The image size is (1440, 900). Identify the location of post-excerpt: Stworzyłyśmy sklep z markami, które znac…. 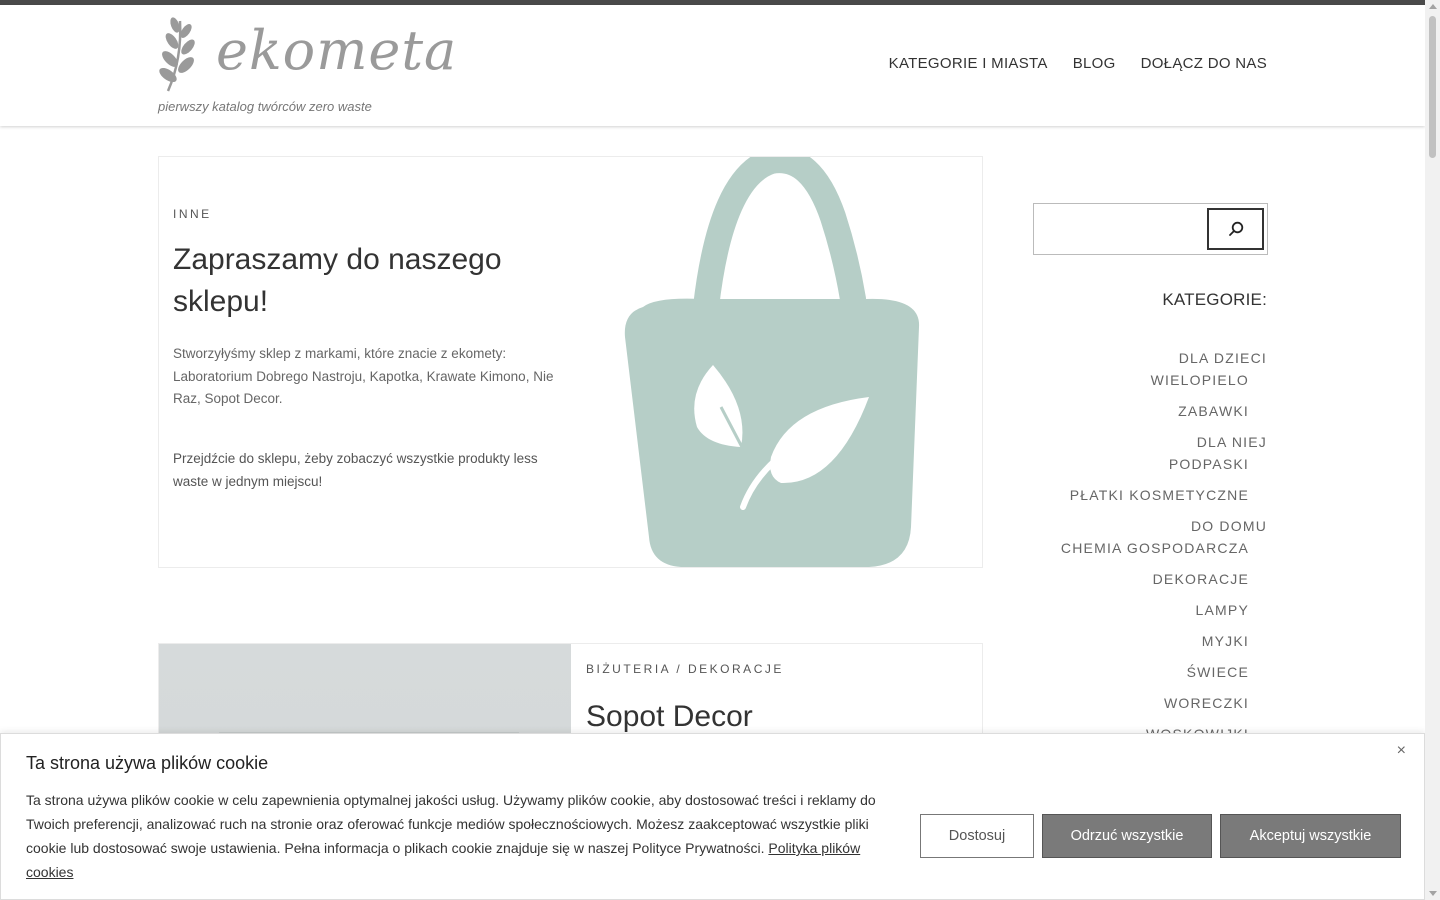
(363, 376).